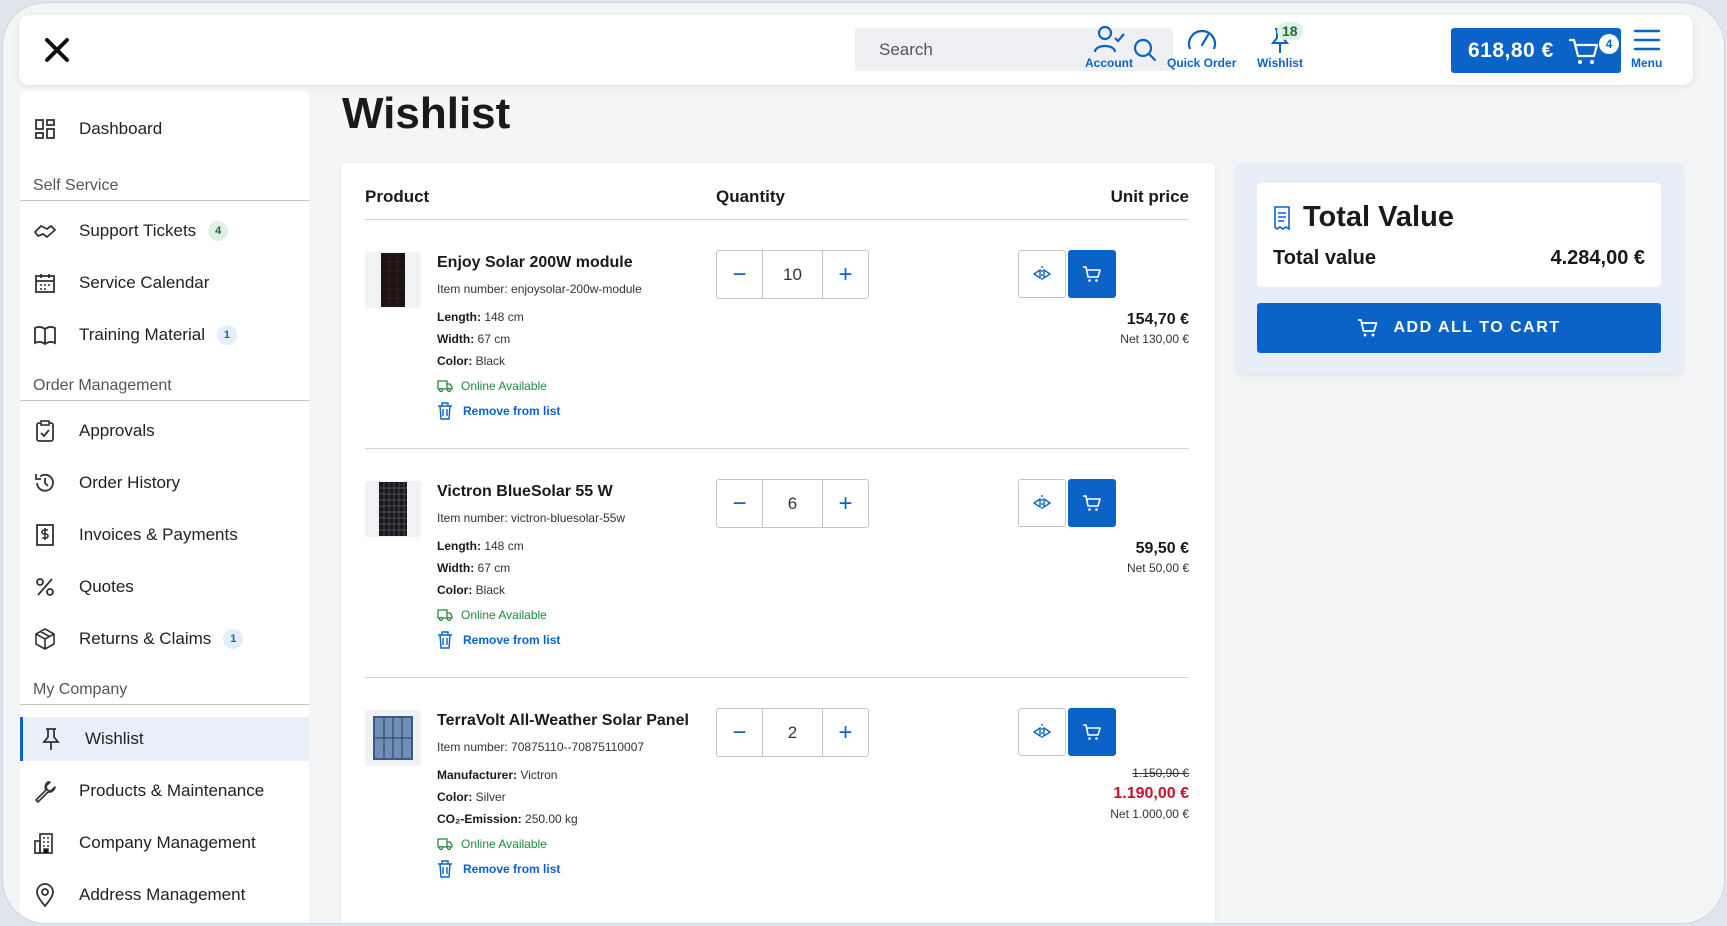  What do you see at coordinates (792, 732) in the screenshot?
I see `quantity-input: 2` at bounding box center [792, 732].